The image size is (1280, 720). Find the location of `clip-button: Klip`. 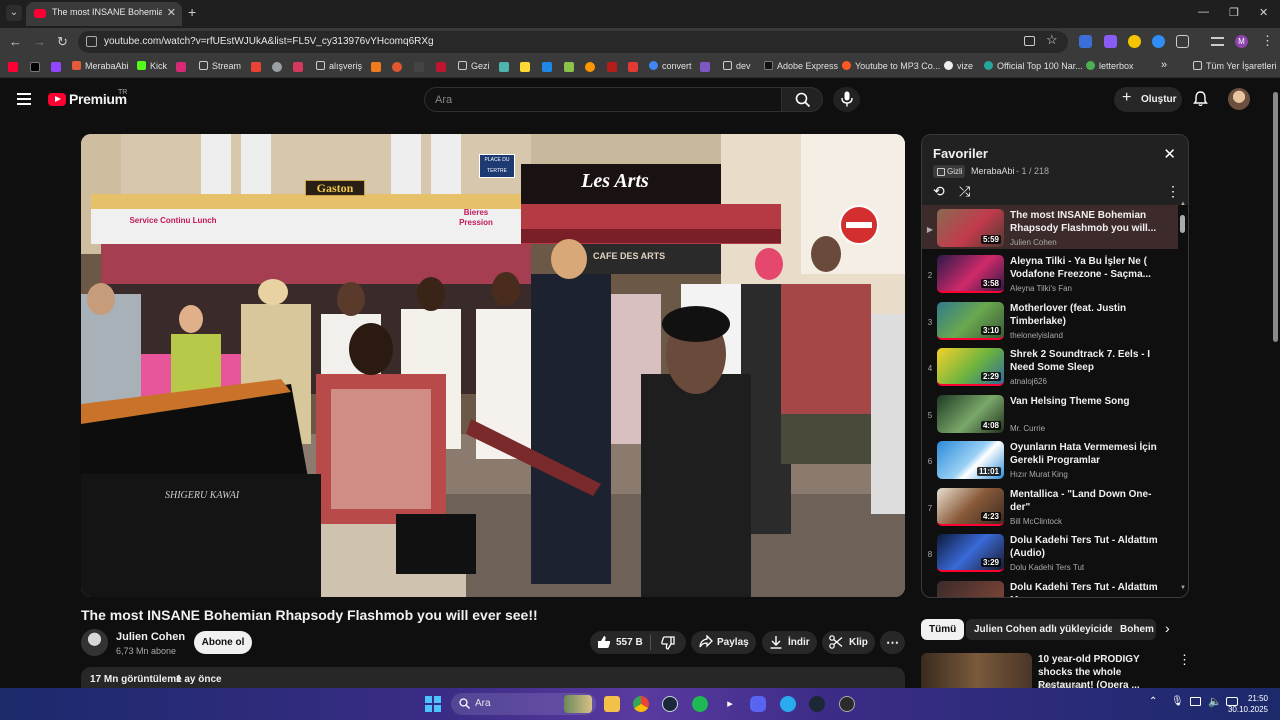

clip-button: Klip is located at coordinates (848, 642).